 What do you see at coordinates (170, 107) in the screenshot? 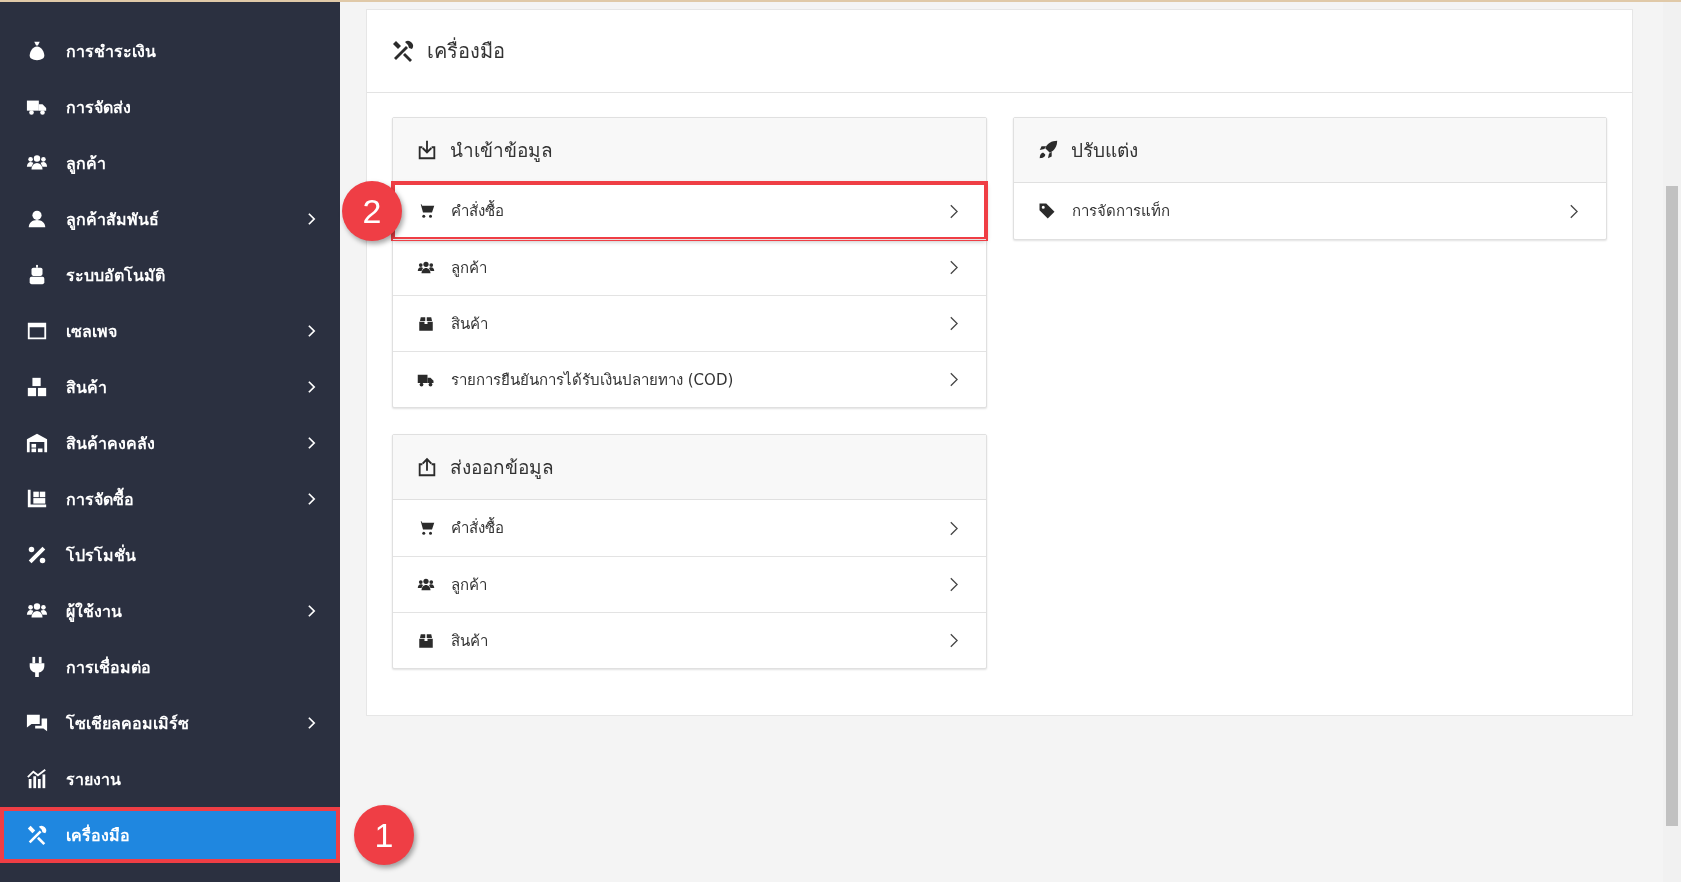
I see `sidebar-item: การจัดส่ง` at bounding box center [170, 107].